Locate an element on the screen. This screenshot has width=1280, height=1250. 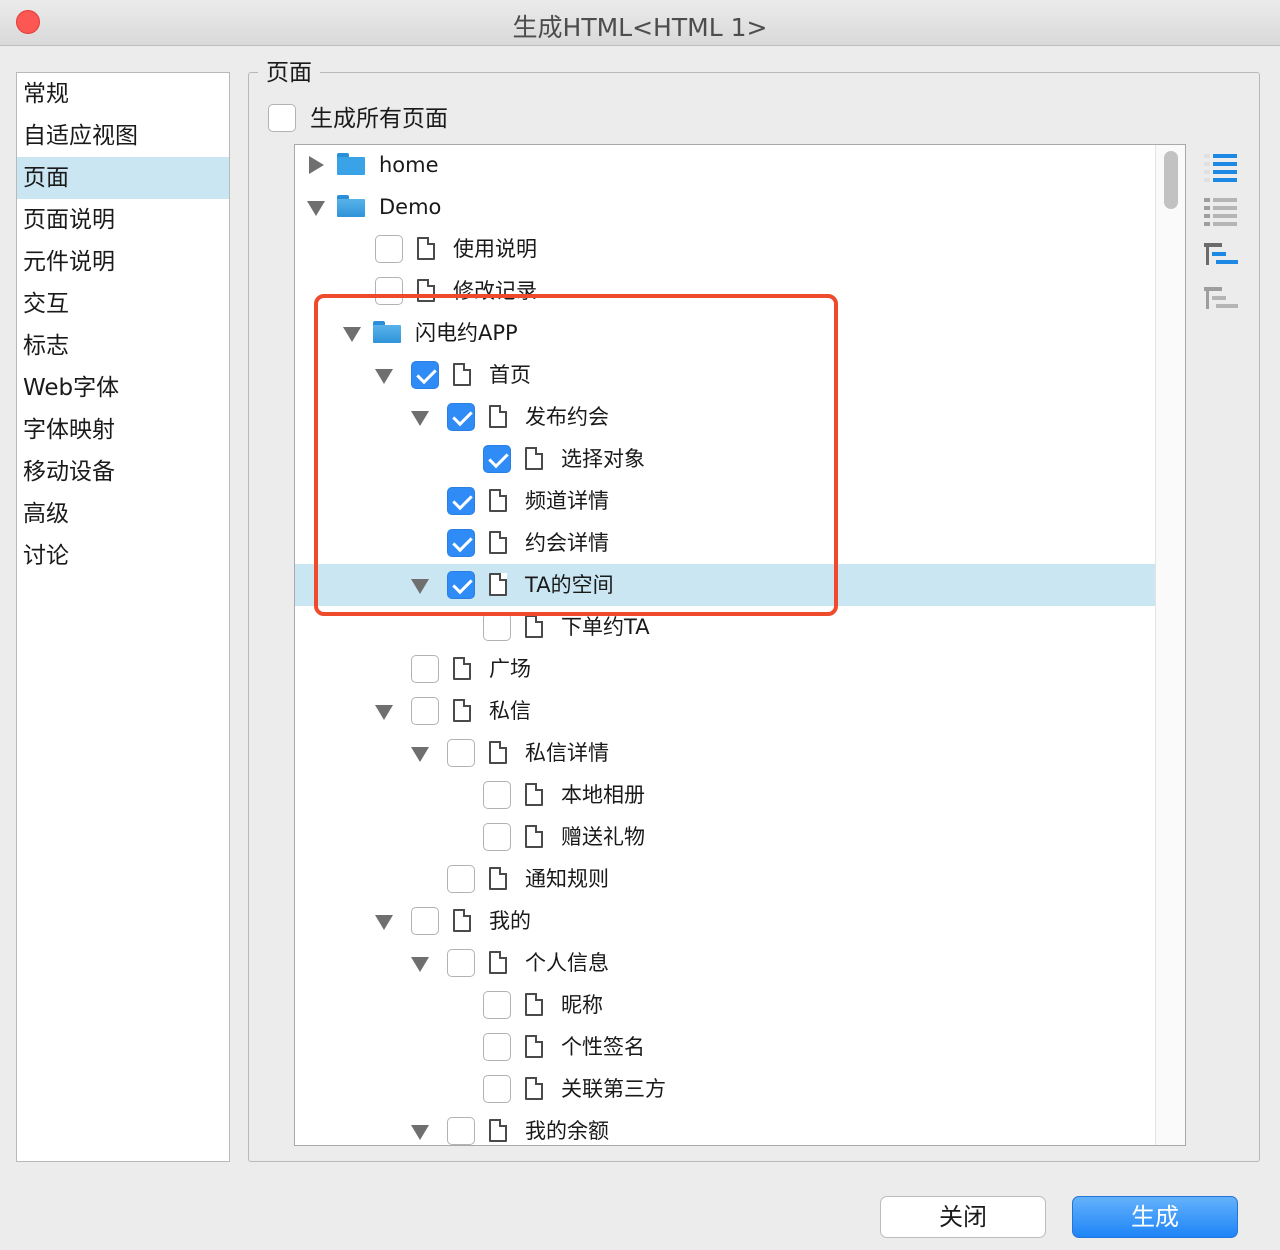
tree-item-label: 私信详情 is located at coordinates (567, 753).